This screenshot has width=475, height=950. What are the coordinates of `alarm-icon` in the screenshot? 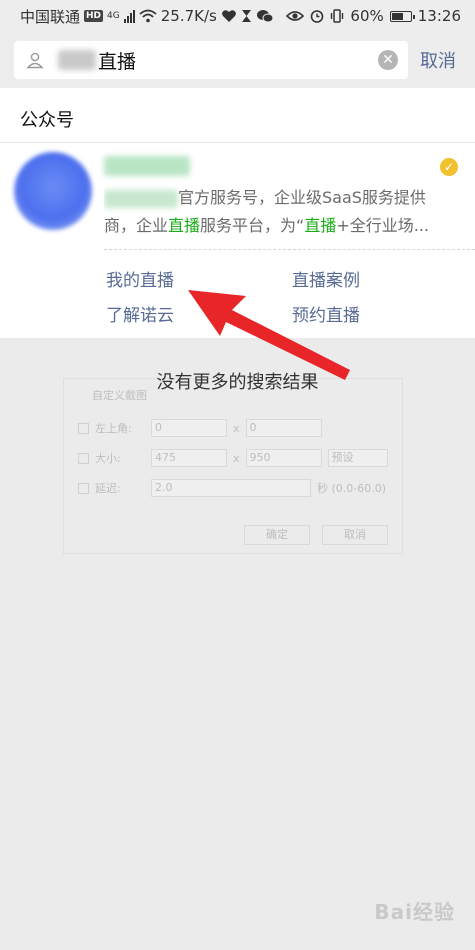 It's located at (317, 16).